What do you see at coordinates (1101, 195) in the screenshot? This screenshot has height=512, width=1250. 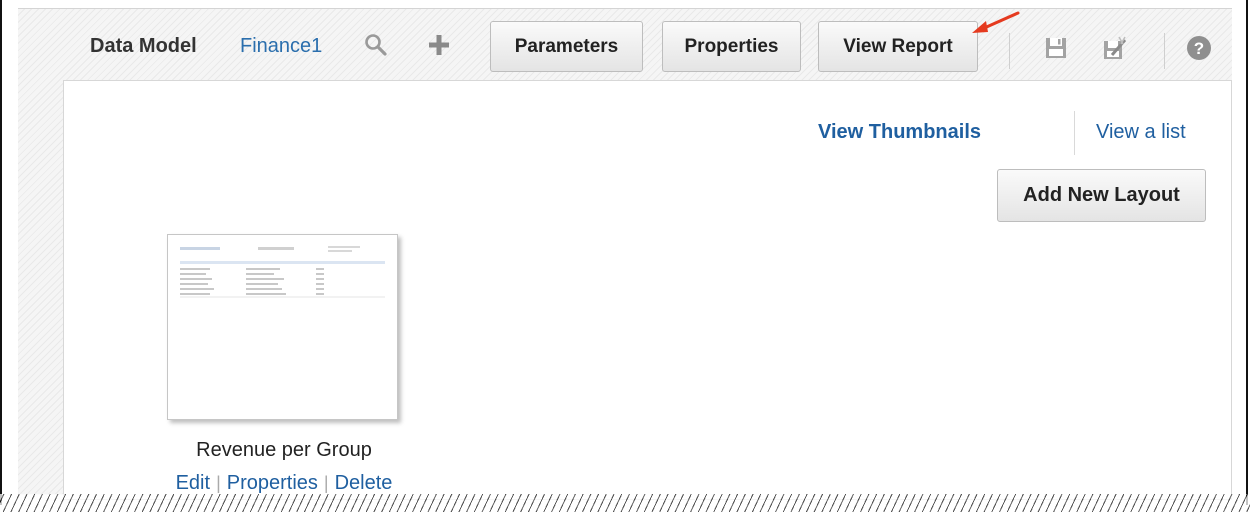 I see `add-new-layout-button: Add New Layout` at bounding box center [1101, 195].